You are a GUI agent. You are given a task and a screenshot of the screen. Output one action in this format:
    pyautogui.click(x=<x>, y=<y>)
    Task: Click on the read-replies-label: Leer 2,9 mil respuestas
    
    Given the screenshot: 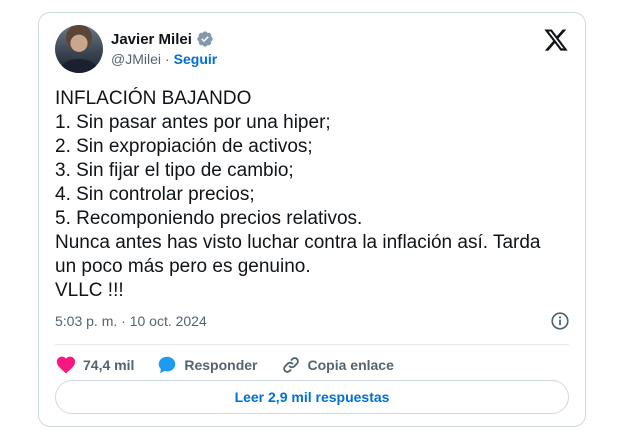 What is the action you would take?
    pyautogui.click(x=312, y=397)
    